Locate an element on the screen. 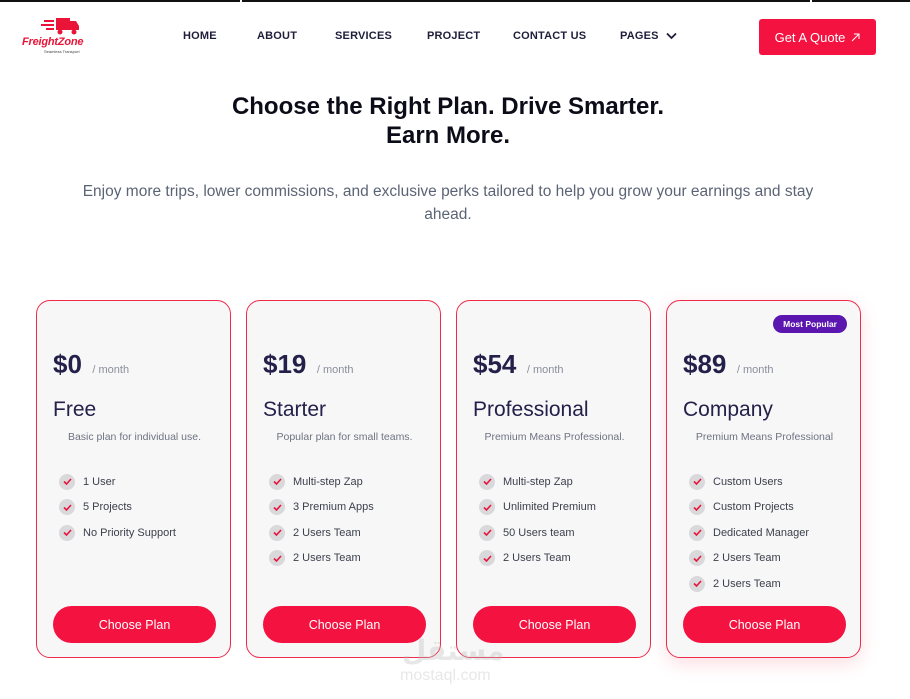  chevron-down-icon is located at coordinates (671, 36).